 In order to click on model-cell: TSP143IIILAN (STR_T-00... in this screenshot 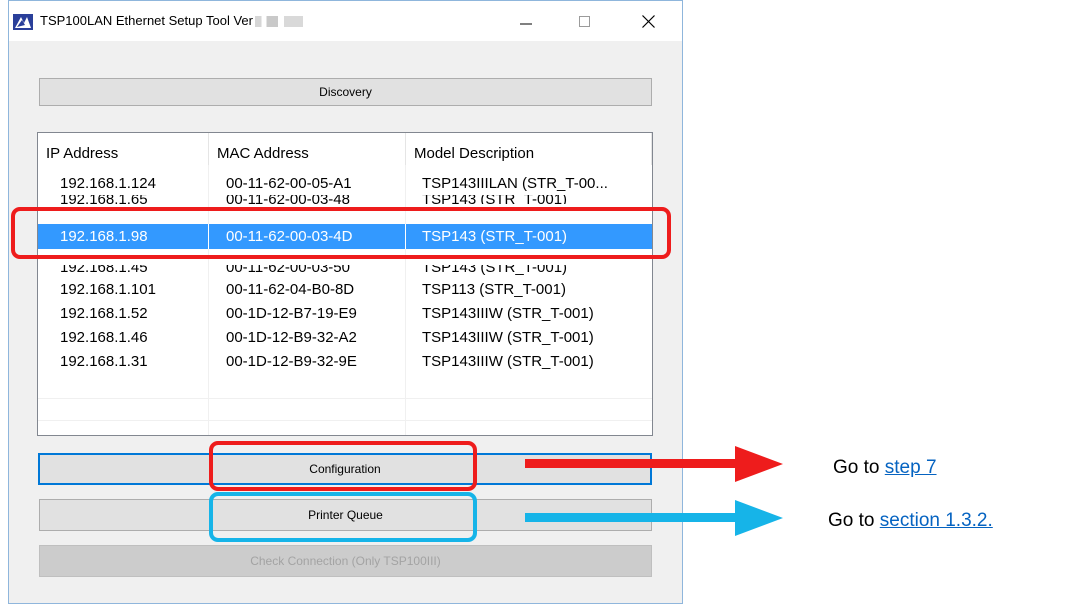, I will do `click(515, 183)`.